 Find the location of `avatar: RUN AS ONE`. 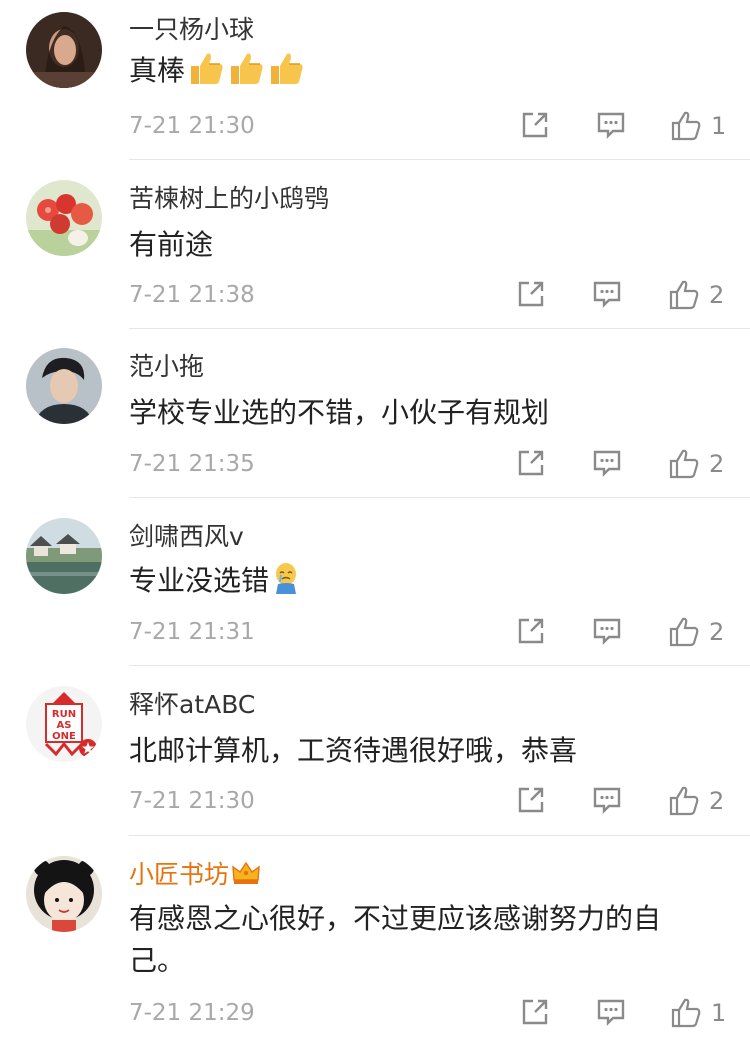

avatar: RUN AS ONE is located at coordinates (64, 724).